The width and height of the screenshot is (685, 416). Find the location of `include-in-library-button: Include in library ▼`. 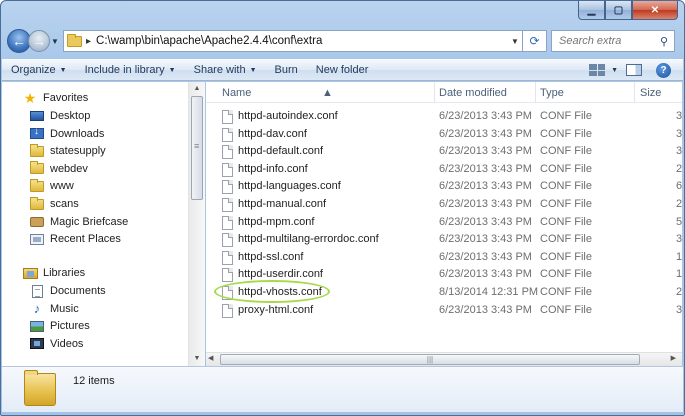

include-in-library-button: Include in library ▼ is located at coordinates (130, 70).